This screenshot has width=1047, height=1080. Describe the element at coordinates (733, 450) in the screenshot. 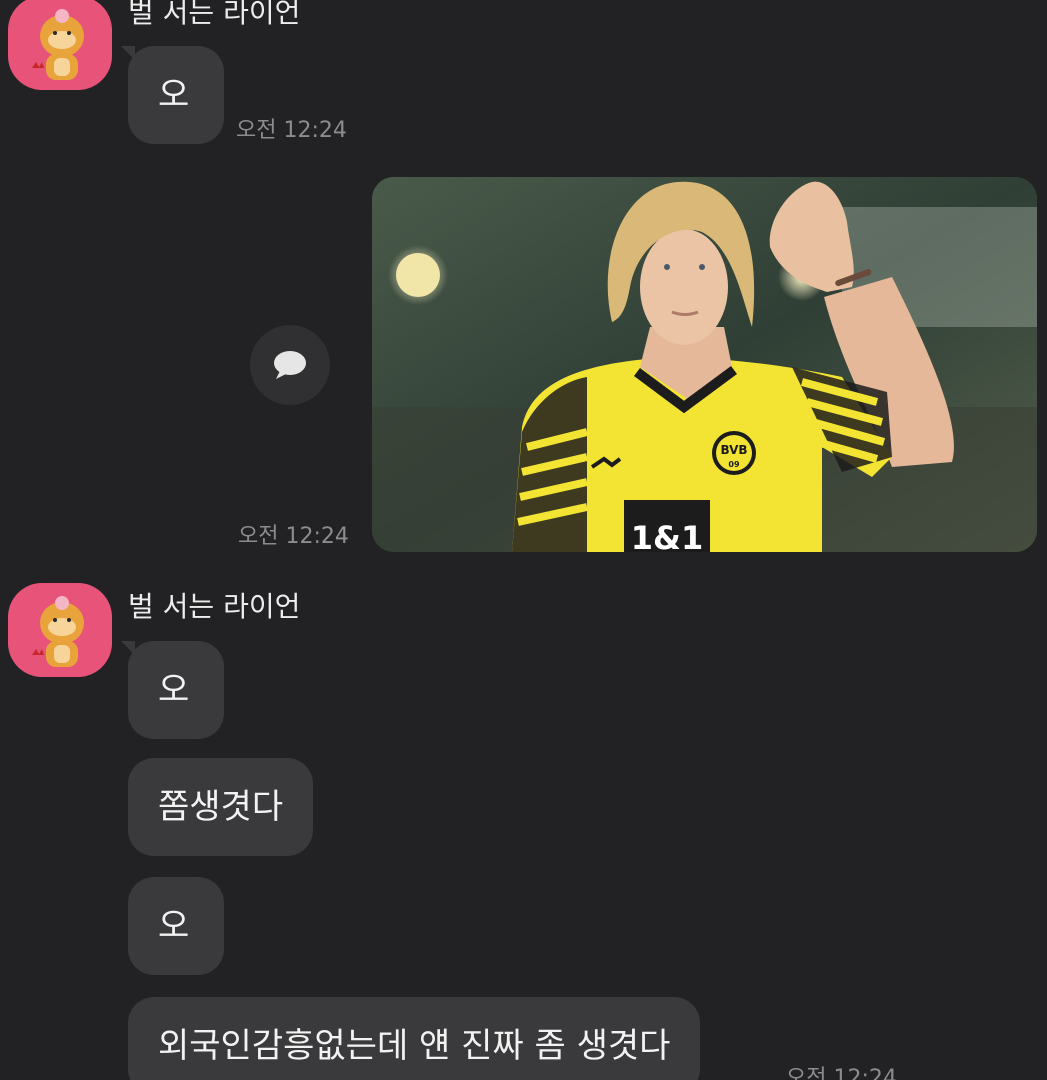

I see `crest-text: BVB` at that location.